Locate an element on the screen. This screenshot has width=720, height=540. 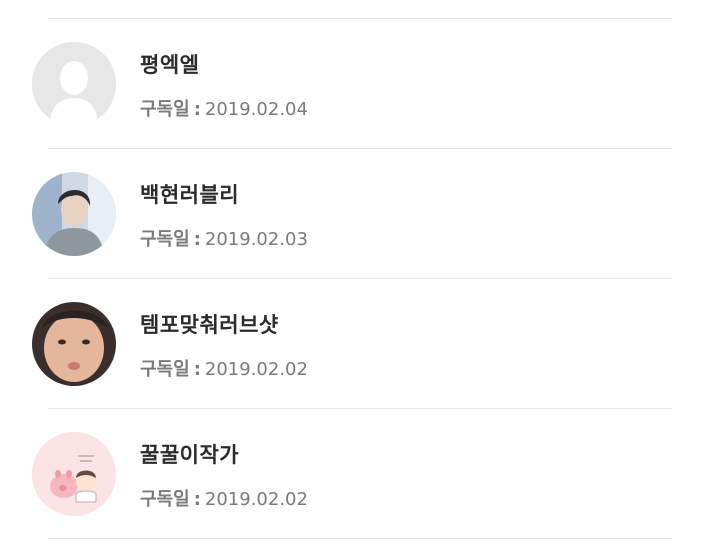
subscription-date: 구독일:2019.02.04 is located at coordinates (224, 108).